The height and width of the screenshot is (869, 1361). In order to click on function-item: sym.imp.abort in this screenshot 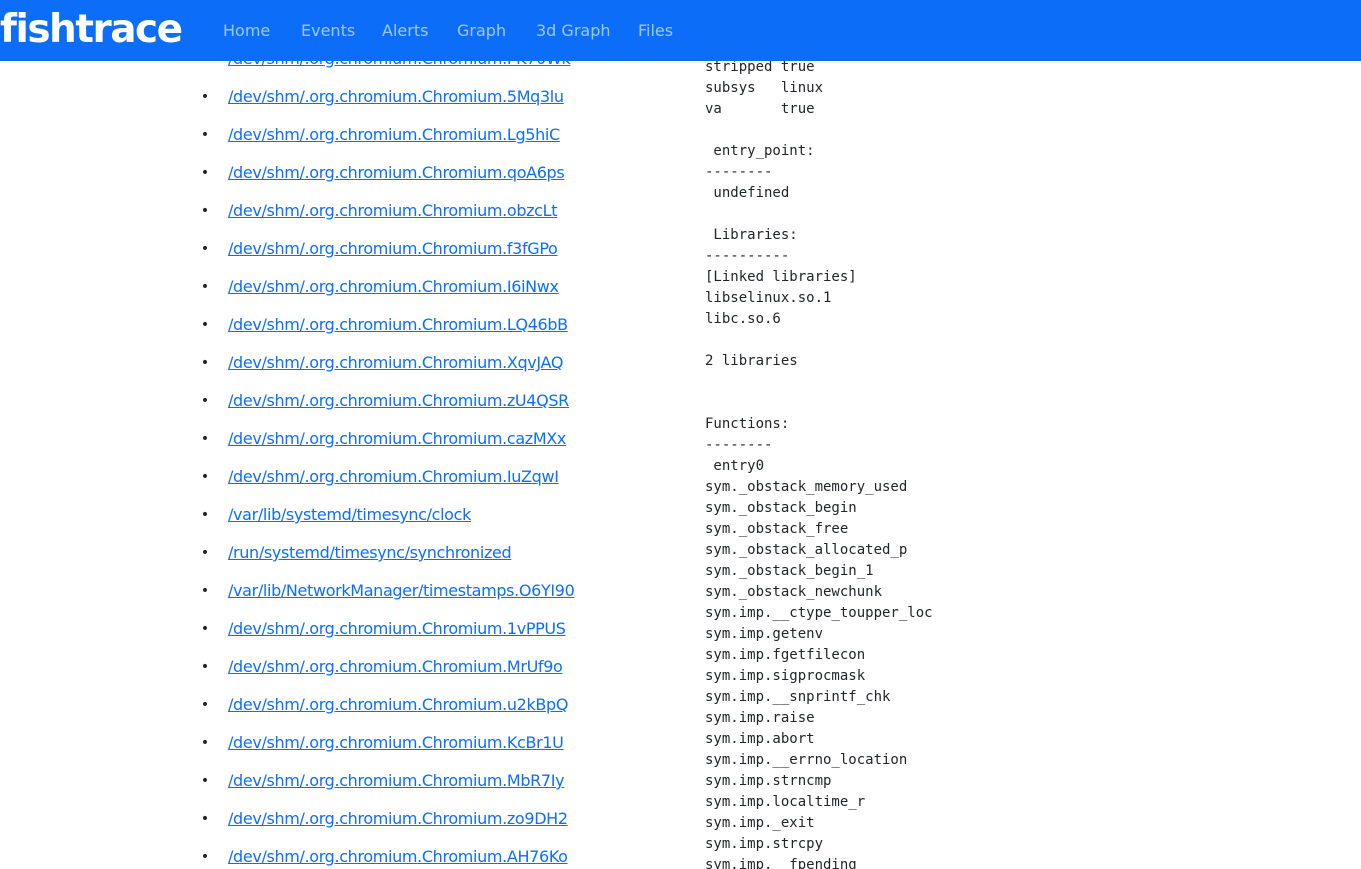, I will do `click(760, 739)`.